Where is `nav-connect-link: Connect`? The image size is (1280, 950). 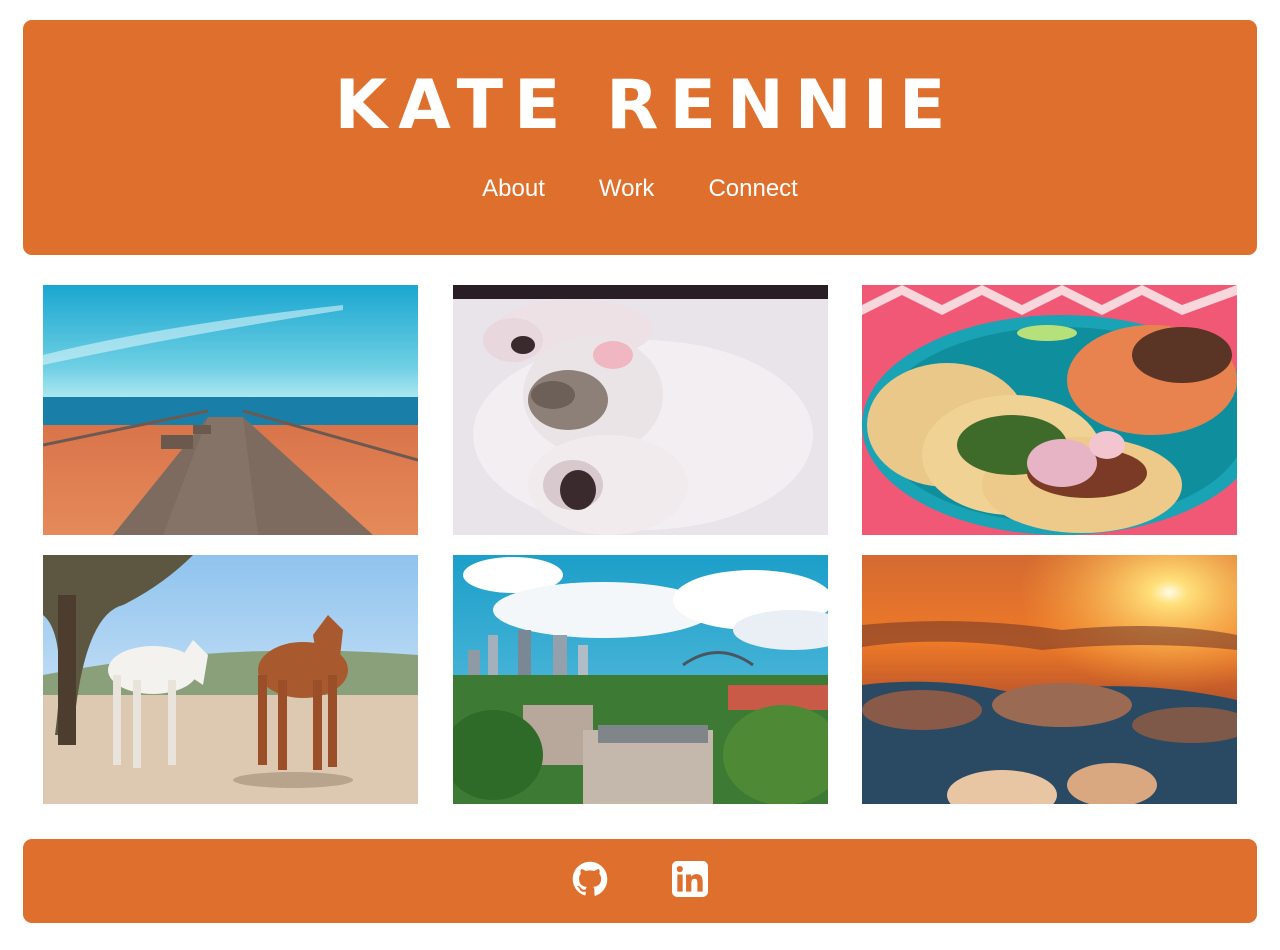
nav-connect-link: Connect is located at coordinates (752, 189).